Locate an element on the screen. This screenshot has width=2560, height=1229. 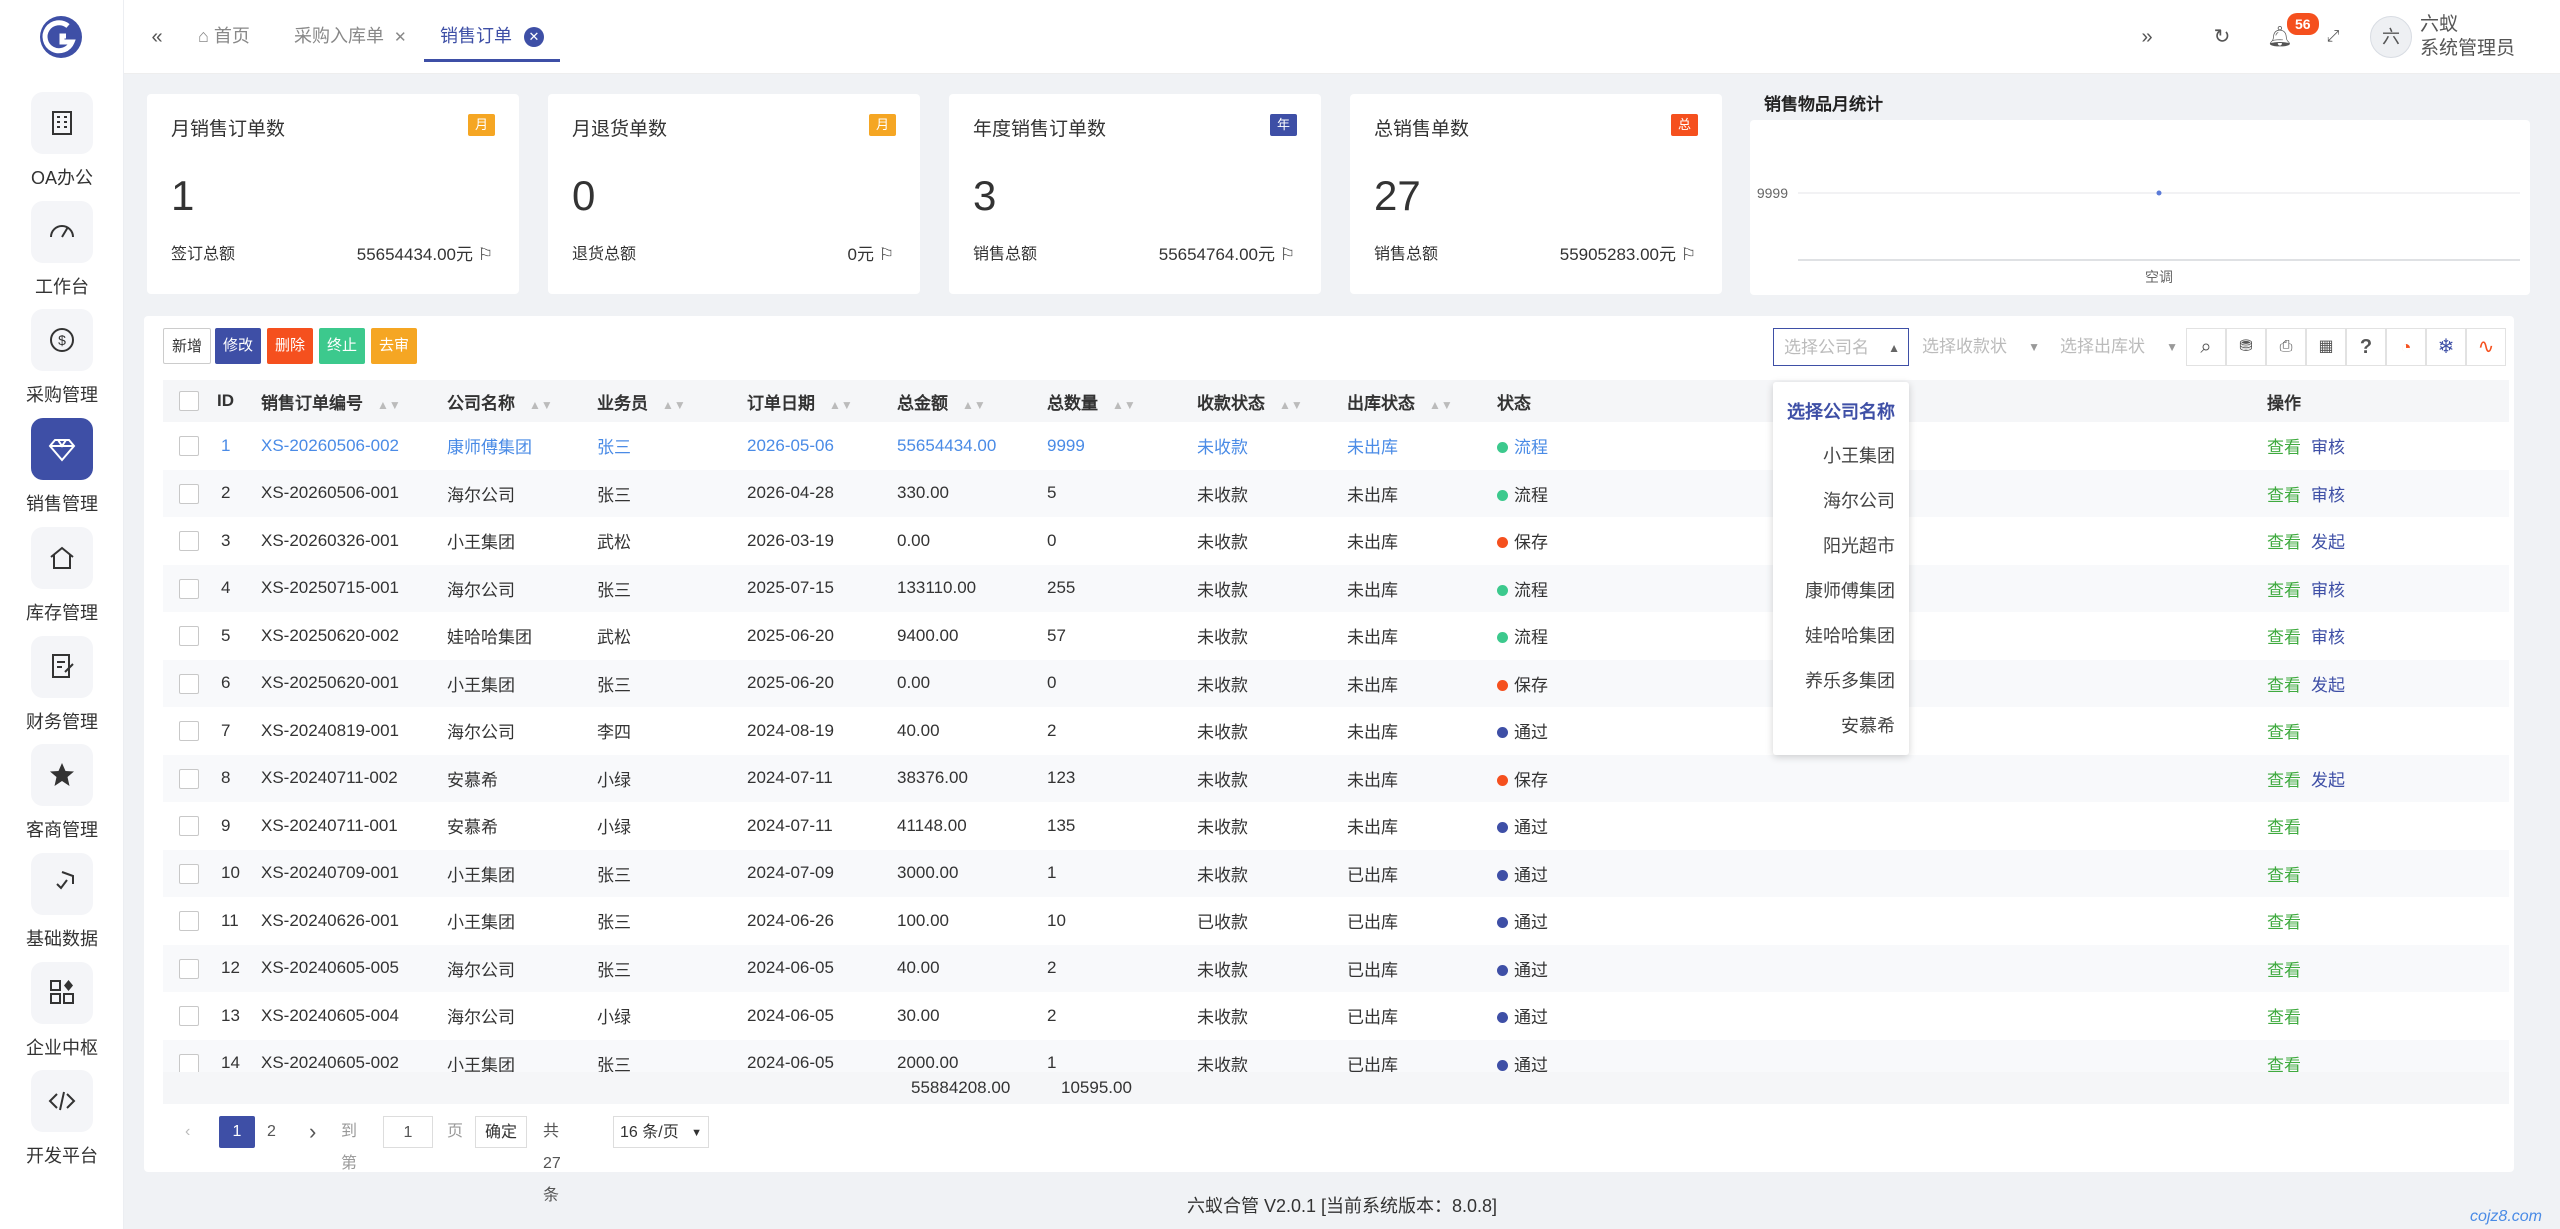
sidebar-item-finance: 财务管理 is located at coordinates (62, 685).